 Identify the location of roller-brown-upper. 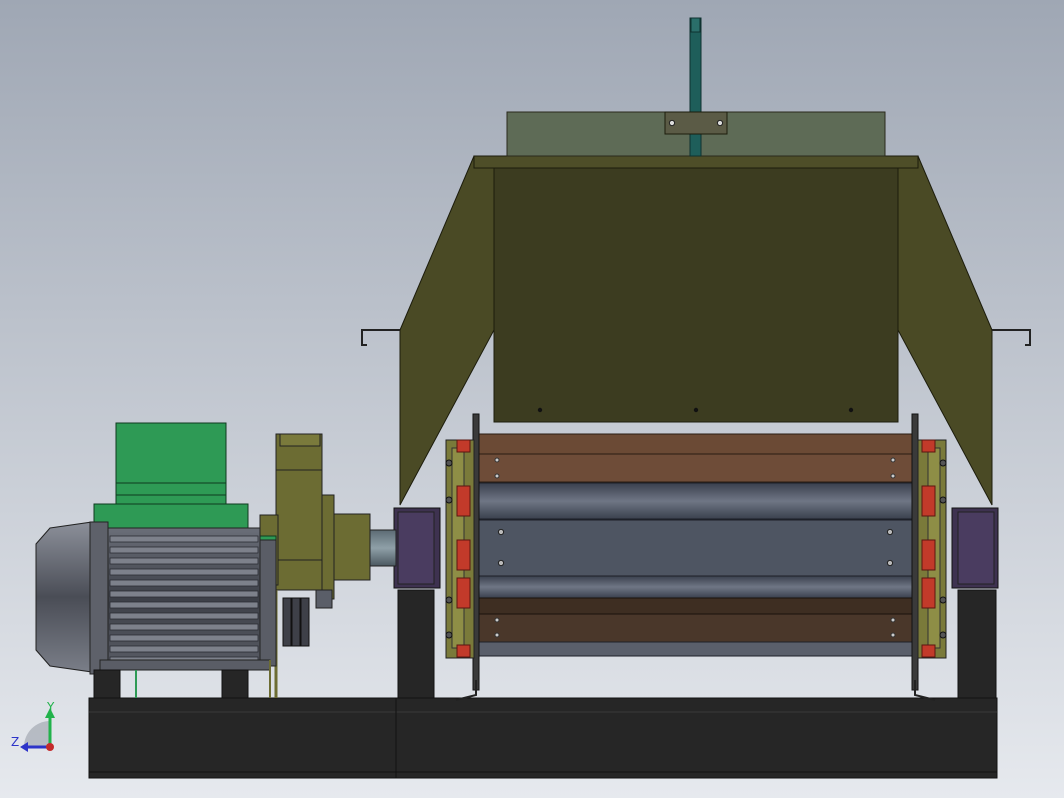
(695, 444).